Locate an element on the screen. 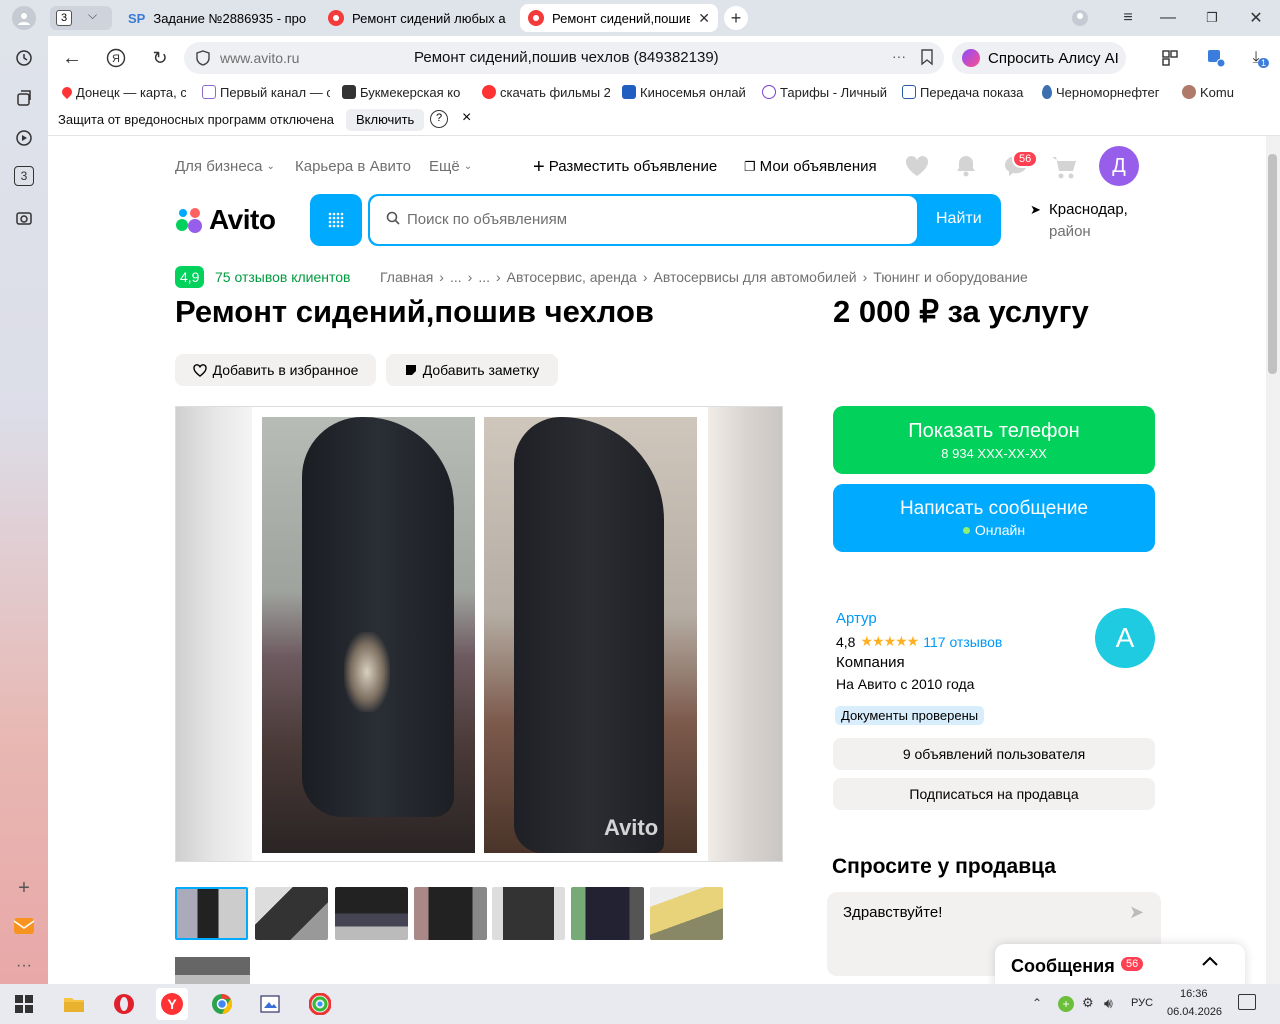 This screenshot has width=1280, height=1024. bookmark-item: Тарифы - Личный is located at coordinates (826, 92).